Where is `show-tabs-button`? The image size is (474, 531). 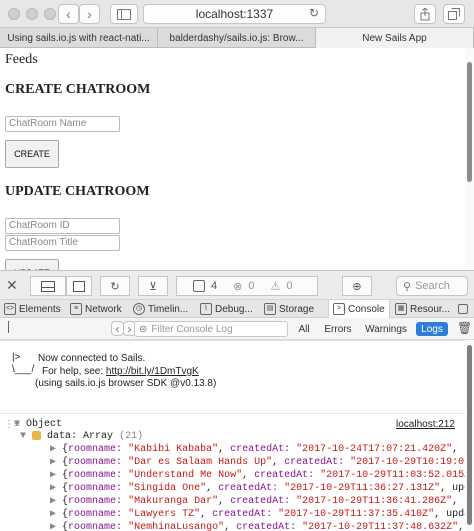 show-tabs-button is located at coordinates (454, 14).